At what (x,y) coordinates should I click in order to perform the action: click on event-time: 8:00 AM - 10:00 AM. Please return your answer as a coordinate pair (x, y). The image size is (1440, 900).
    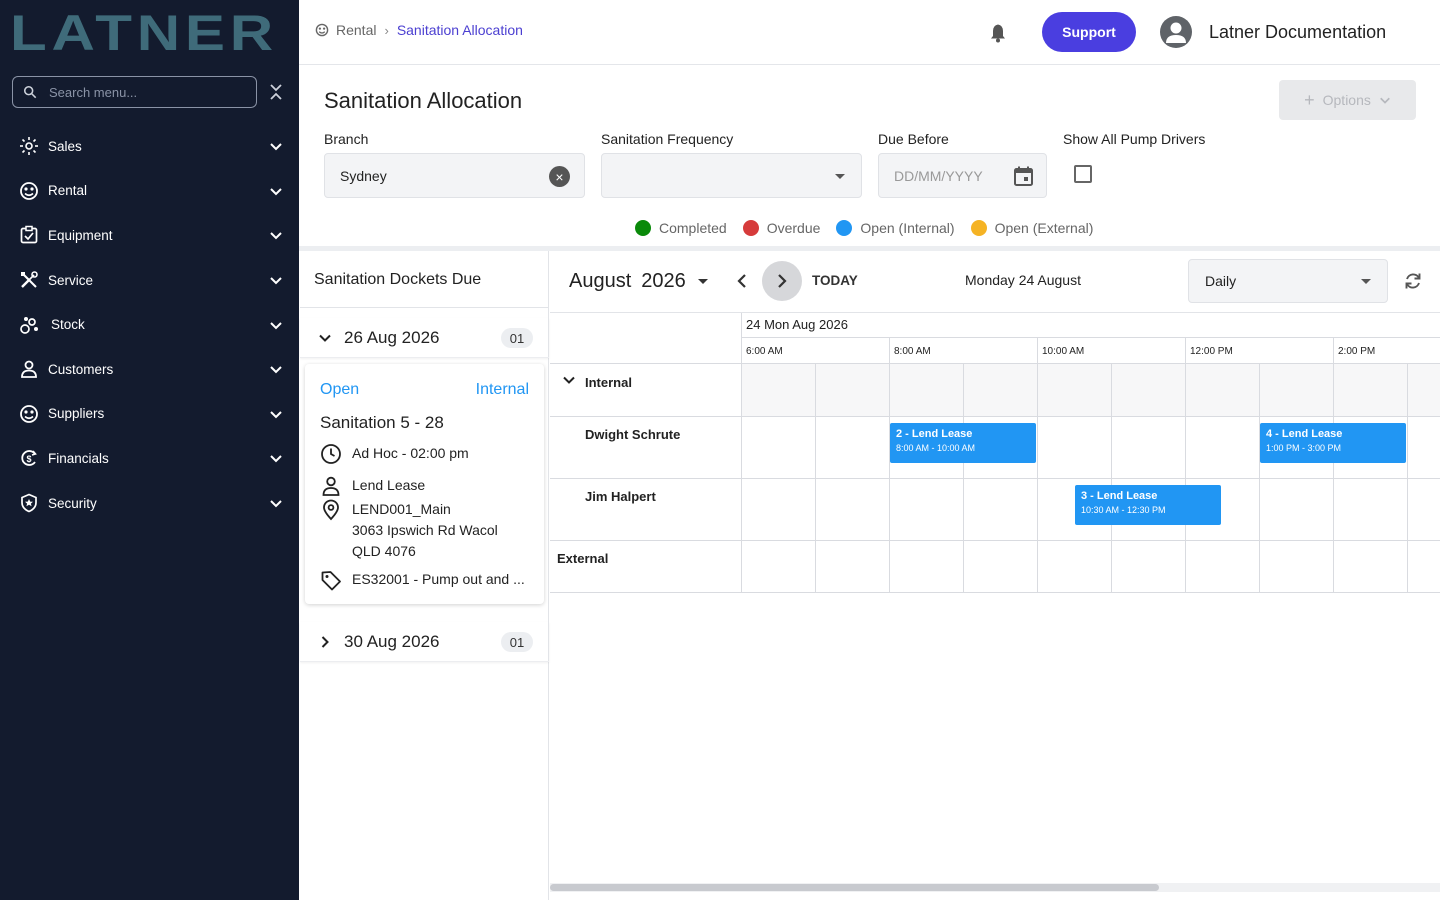
    Looking at the image, I should click on (936, 448).